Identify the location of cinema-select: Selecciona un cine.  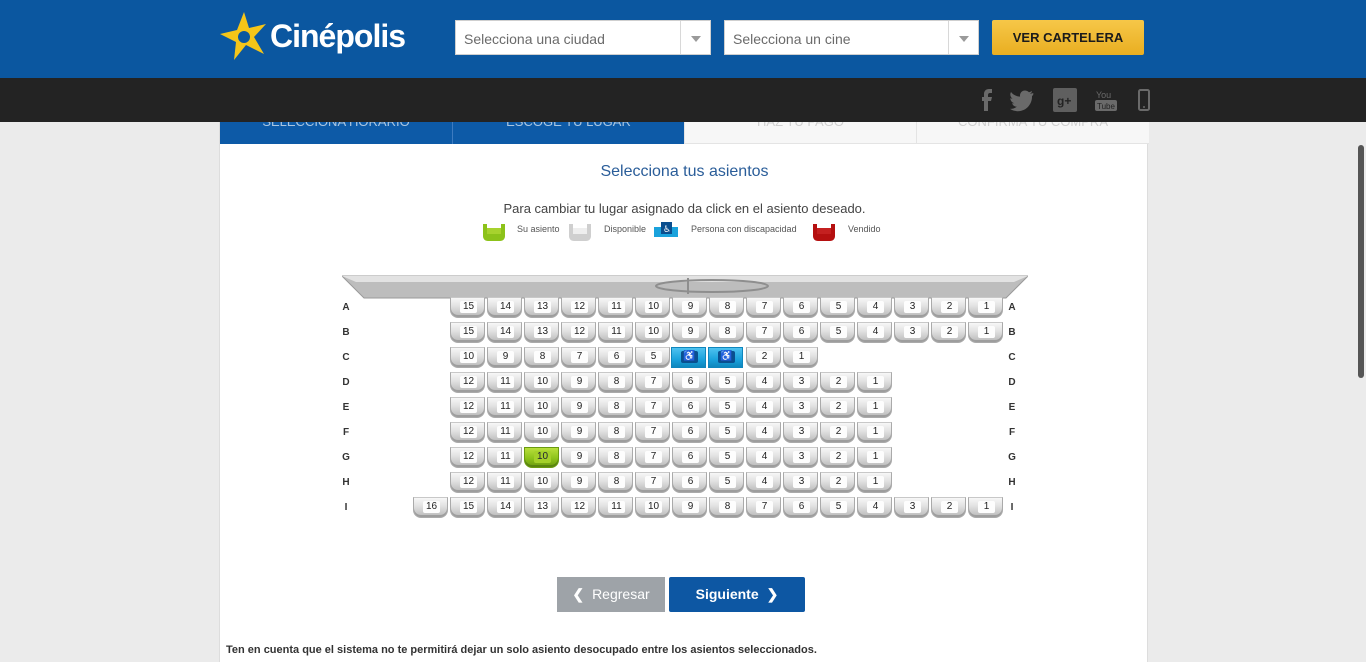
(851, 37).